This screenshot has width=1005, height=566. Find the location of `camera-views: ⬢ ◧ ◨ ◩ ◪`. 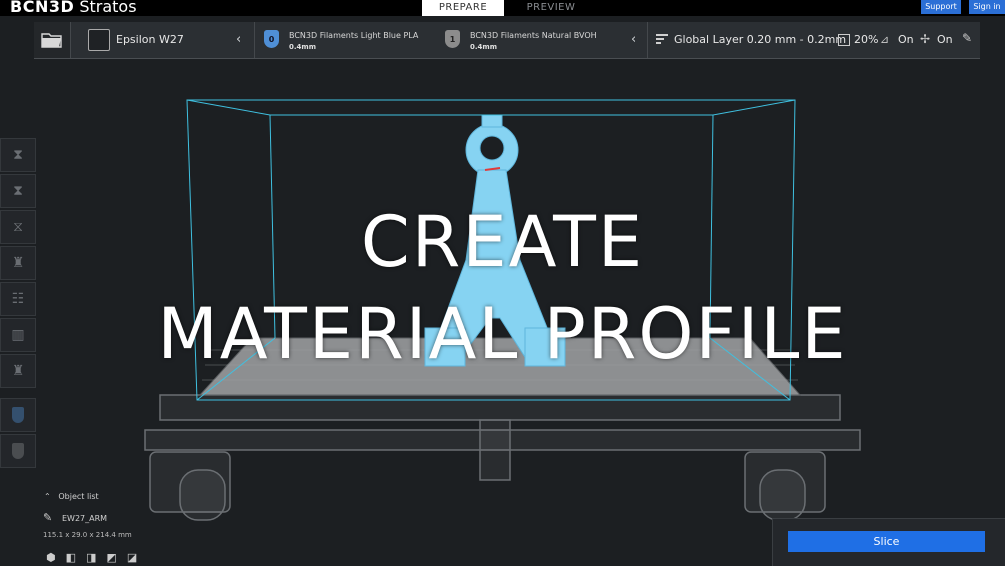

camera-views: ⬢ ◧ ◨ ◩ ◪ is located at coordinates (91, 557).